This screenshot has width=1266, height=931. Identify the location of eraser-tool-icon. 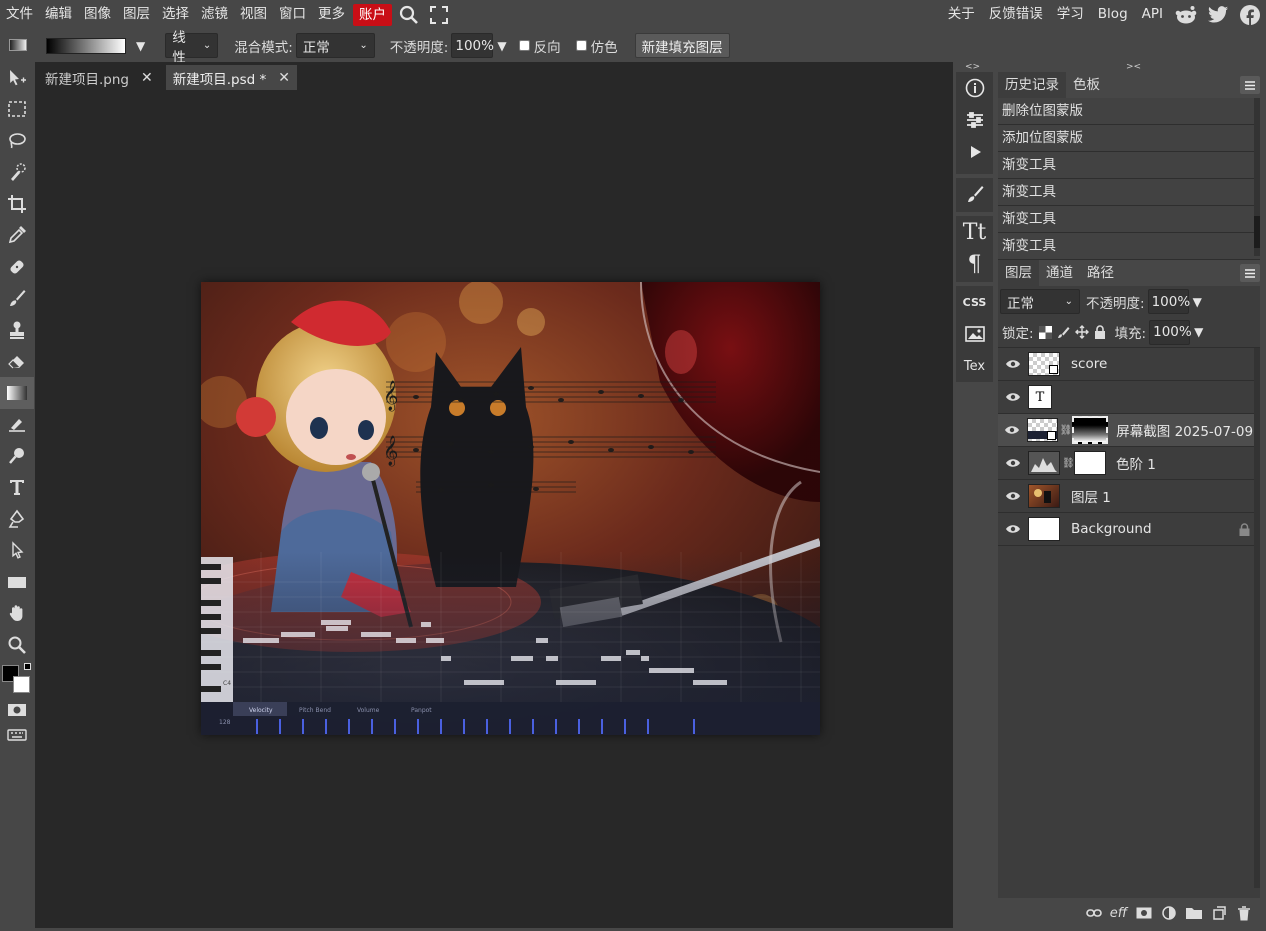
(17, 362).